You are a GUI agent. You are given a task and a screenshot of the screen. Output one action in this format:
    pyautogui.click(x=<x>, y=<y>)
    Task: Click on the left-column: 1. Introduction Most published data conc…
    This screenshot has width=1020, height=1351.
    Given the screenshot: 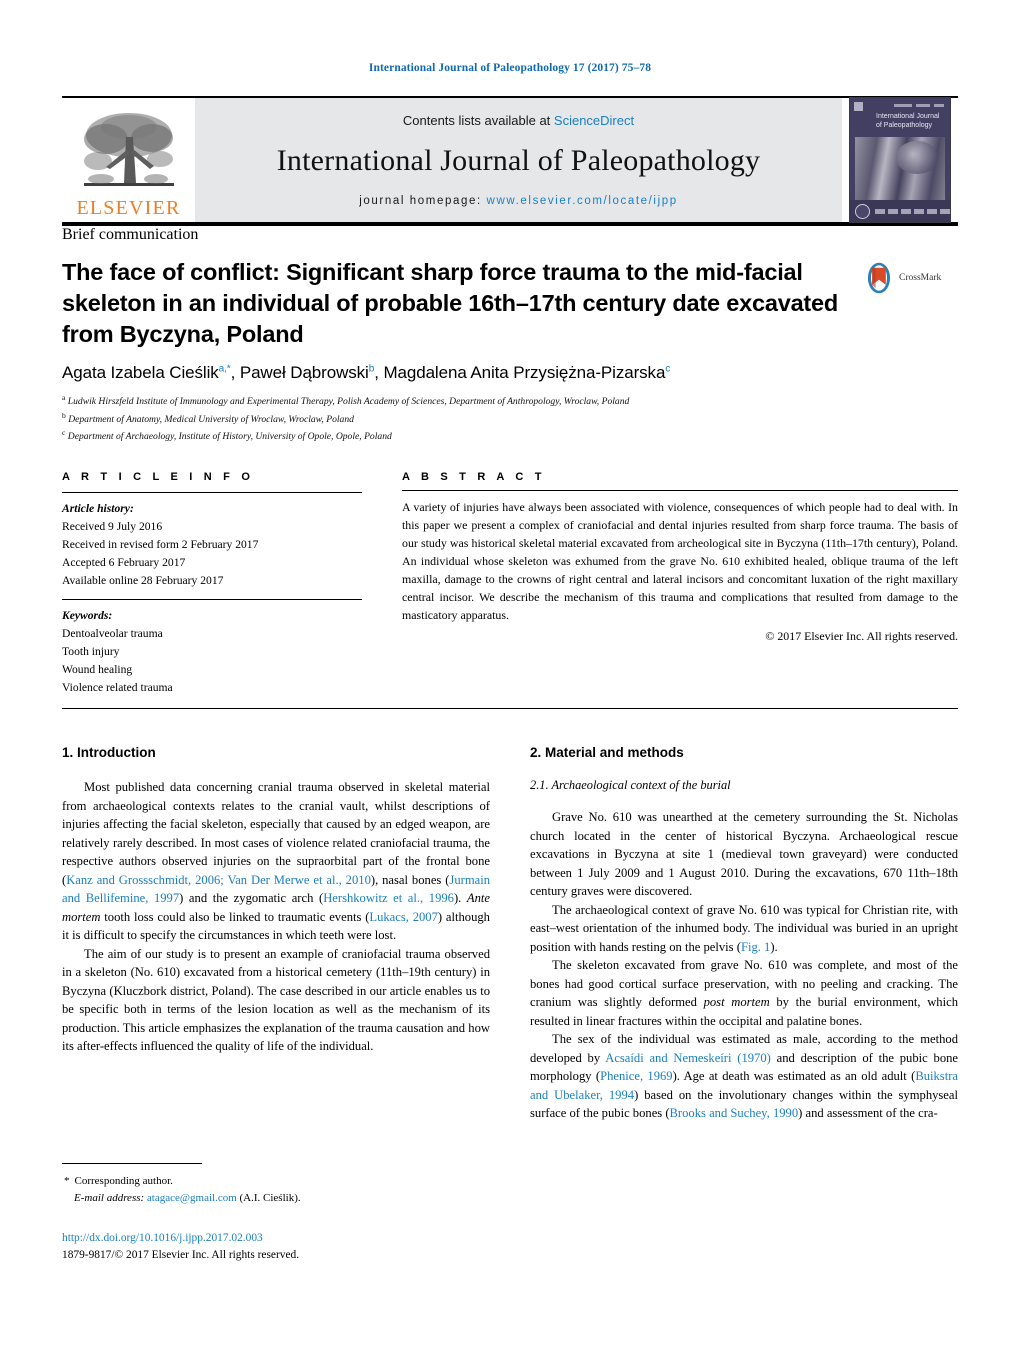 What is the action you would take?
    pyautogui.click(x=276, y=934)
    